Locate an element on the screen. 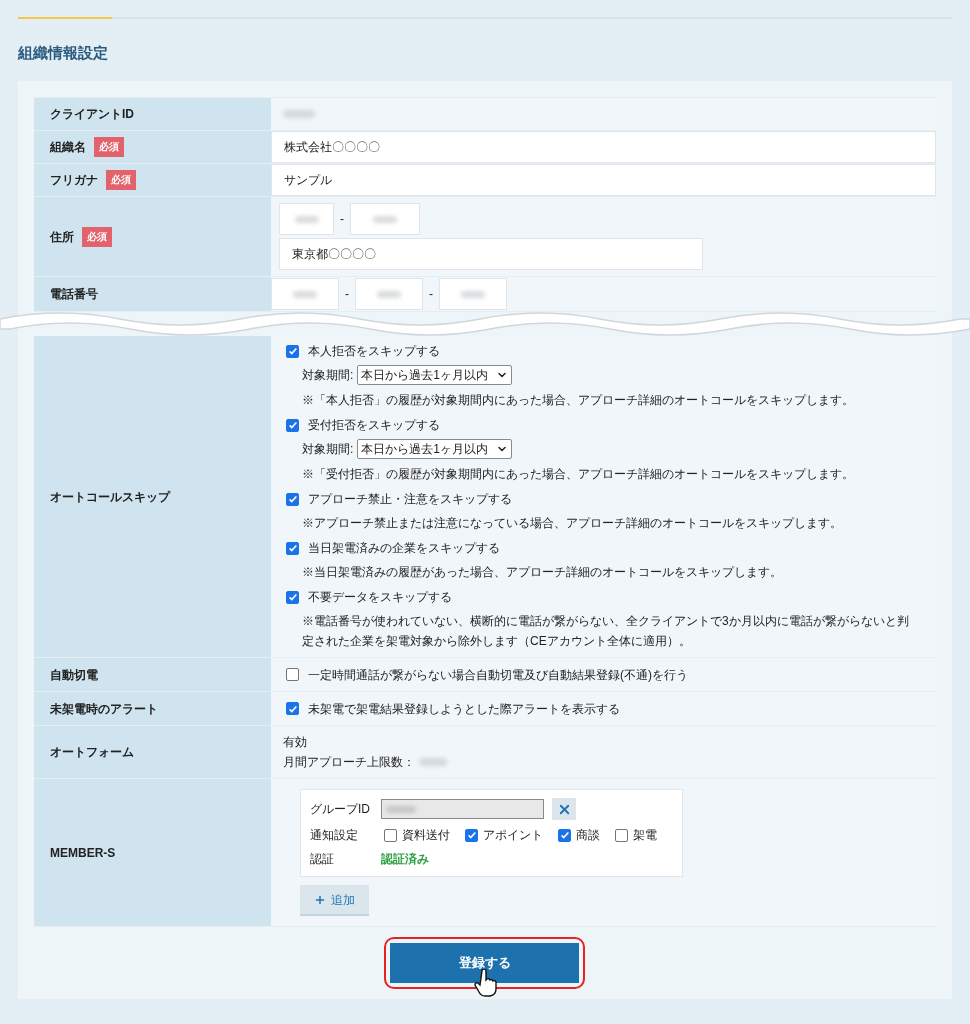 The width and height of the screenshot is (970, 1024). notify-option-label: 架電 is located at coordinates (645, 835).